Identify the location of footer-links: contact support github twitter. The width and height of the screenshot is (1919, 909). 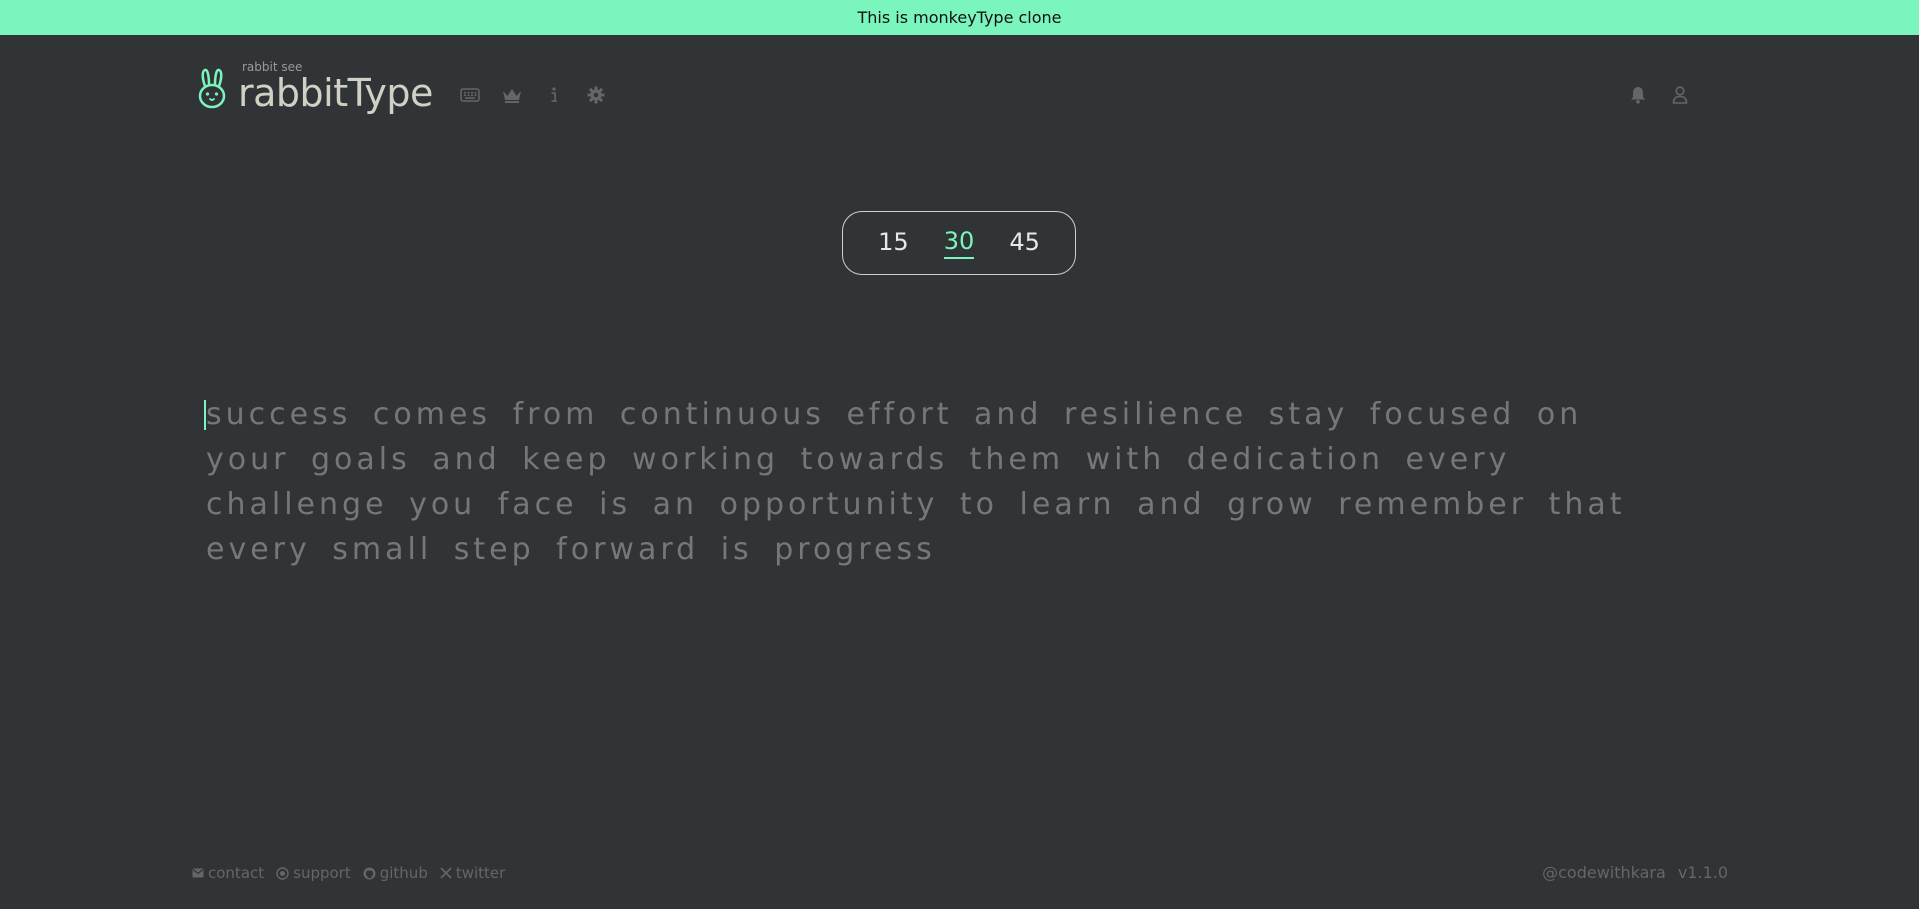
(348, 873).